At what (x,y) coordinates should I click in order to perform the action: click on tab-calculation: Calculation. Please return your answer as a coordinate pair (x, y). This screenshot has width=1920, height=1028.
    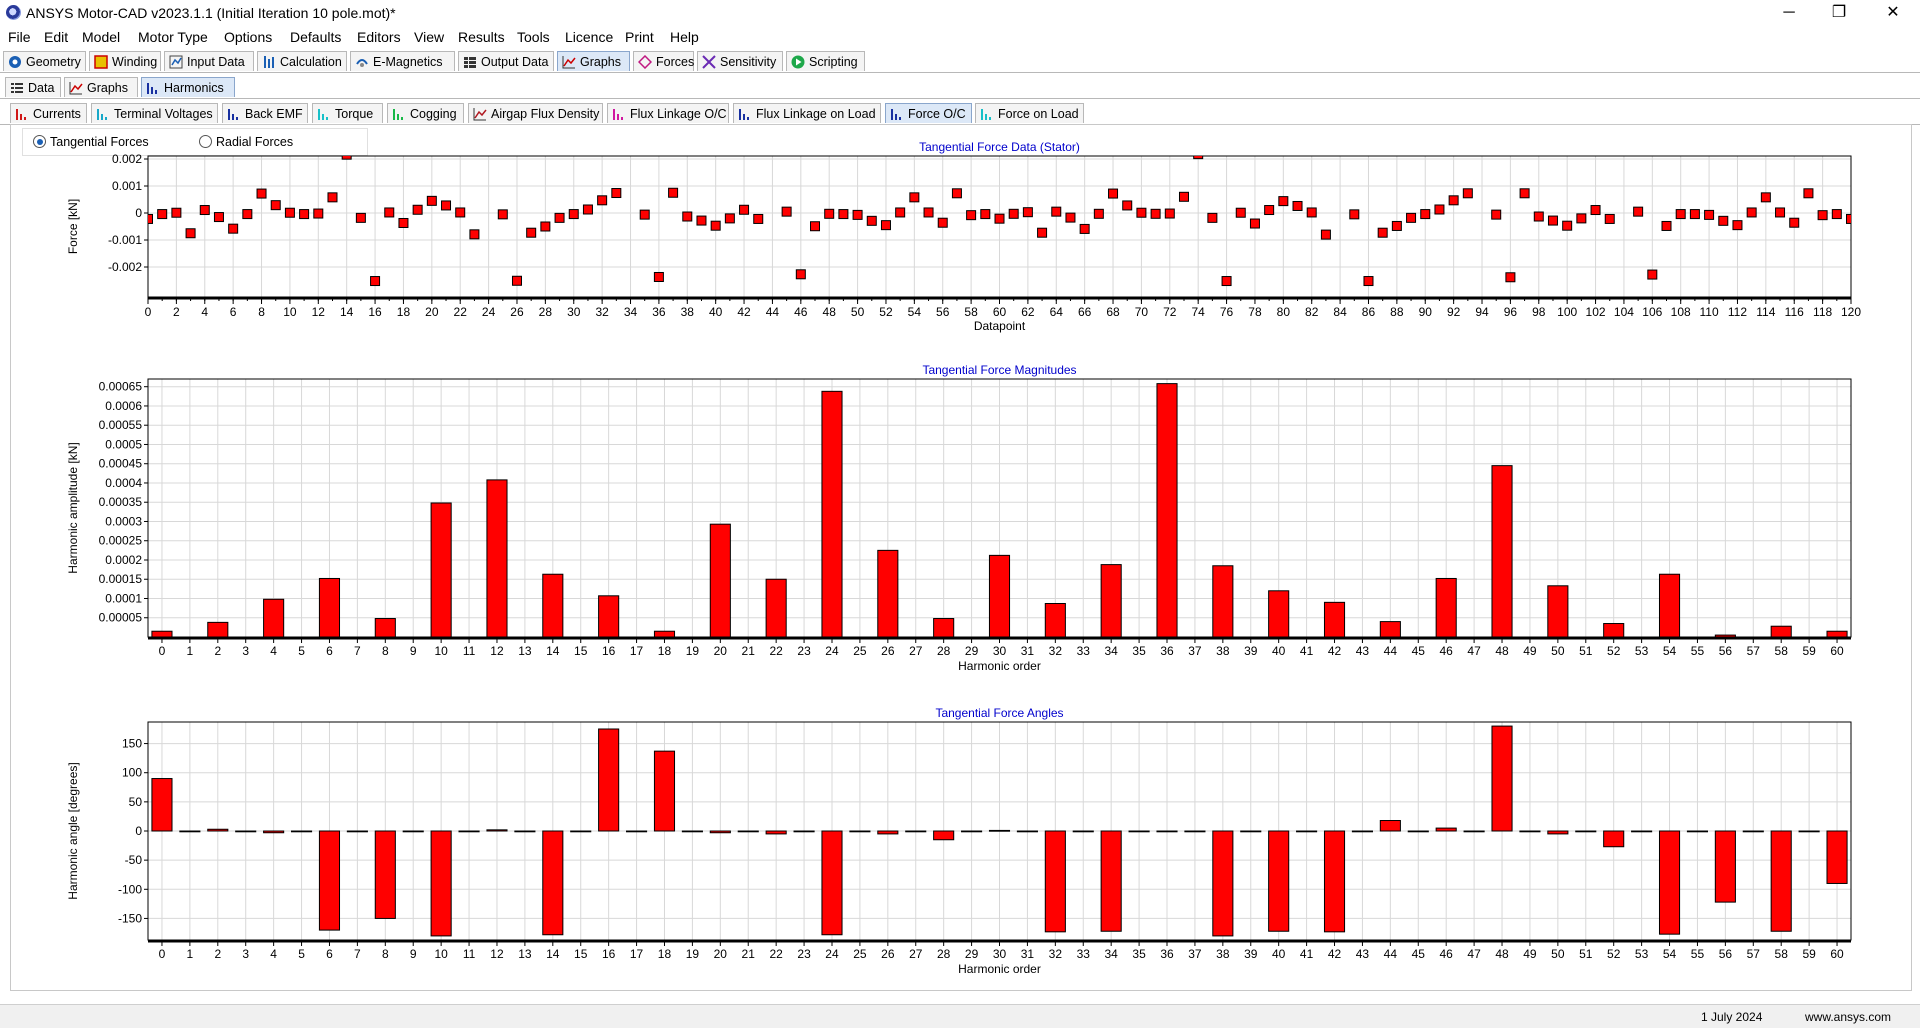
    Looking at the image, I should click on (302, 61).